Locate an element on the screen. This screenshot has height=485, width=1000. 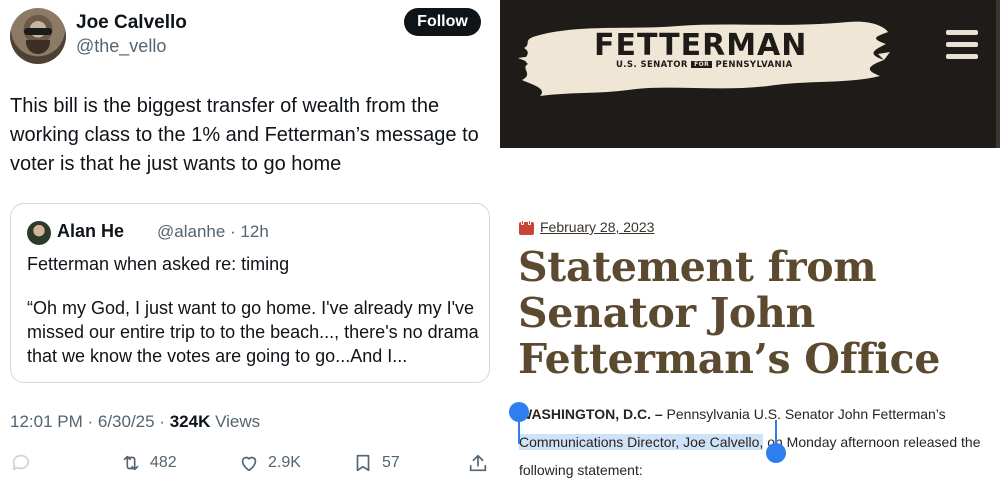
heart-icon is located at coordinates (249, 464).